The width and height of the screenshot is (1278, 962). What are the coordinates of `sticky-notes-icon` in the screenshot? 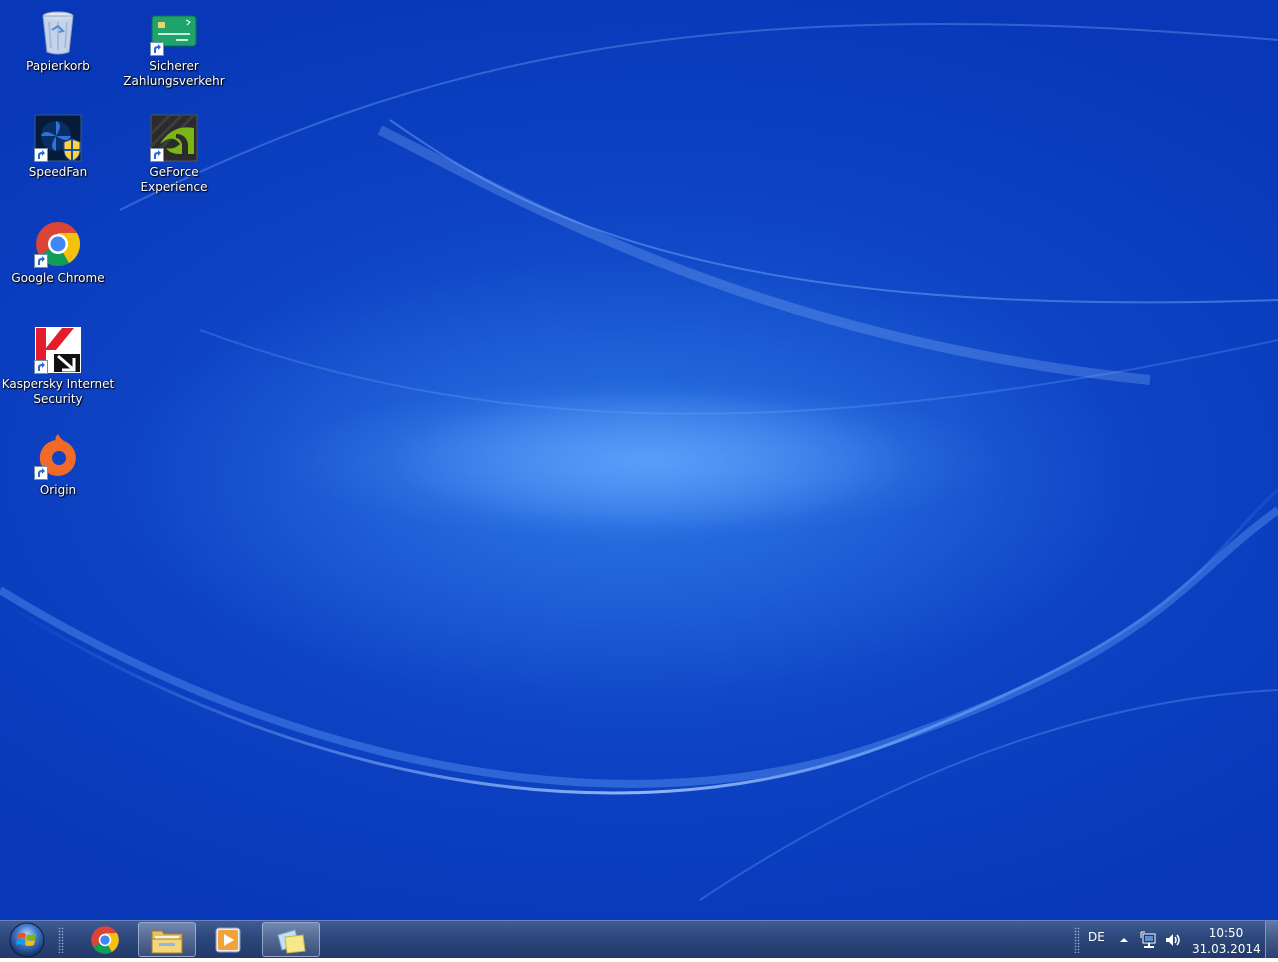 It's located at (291, 941).